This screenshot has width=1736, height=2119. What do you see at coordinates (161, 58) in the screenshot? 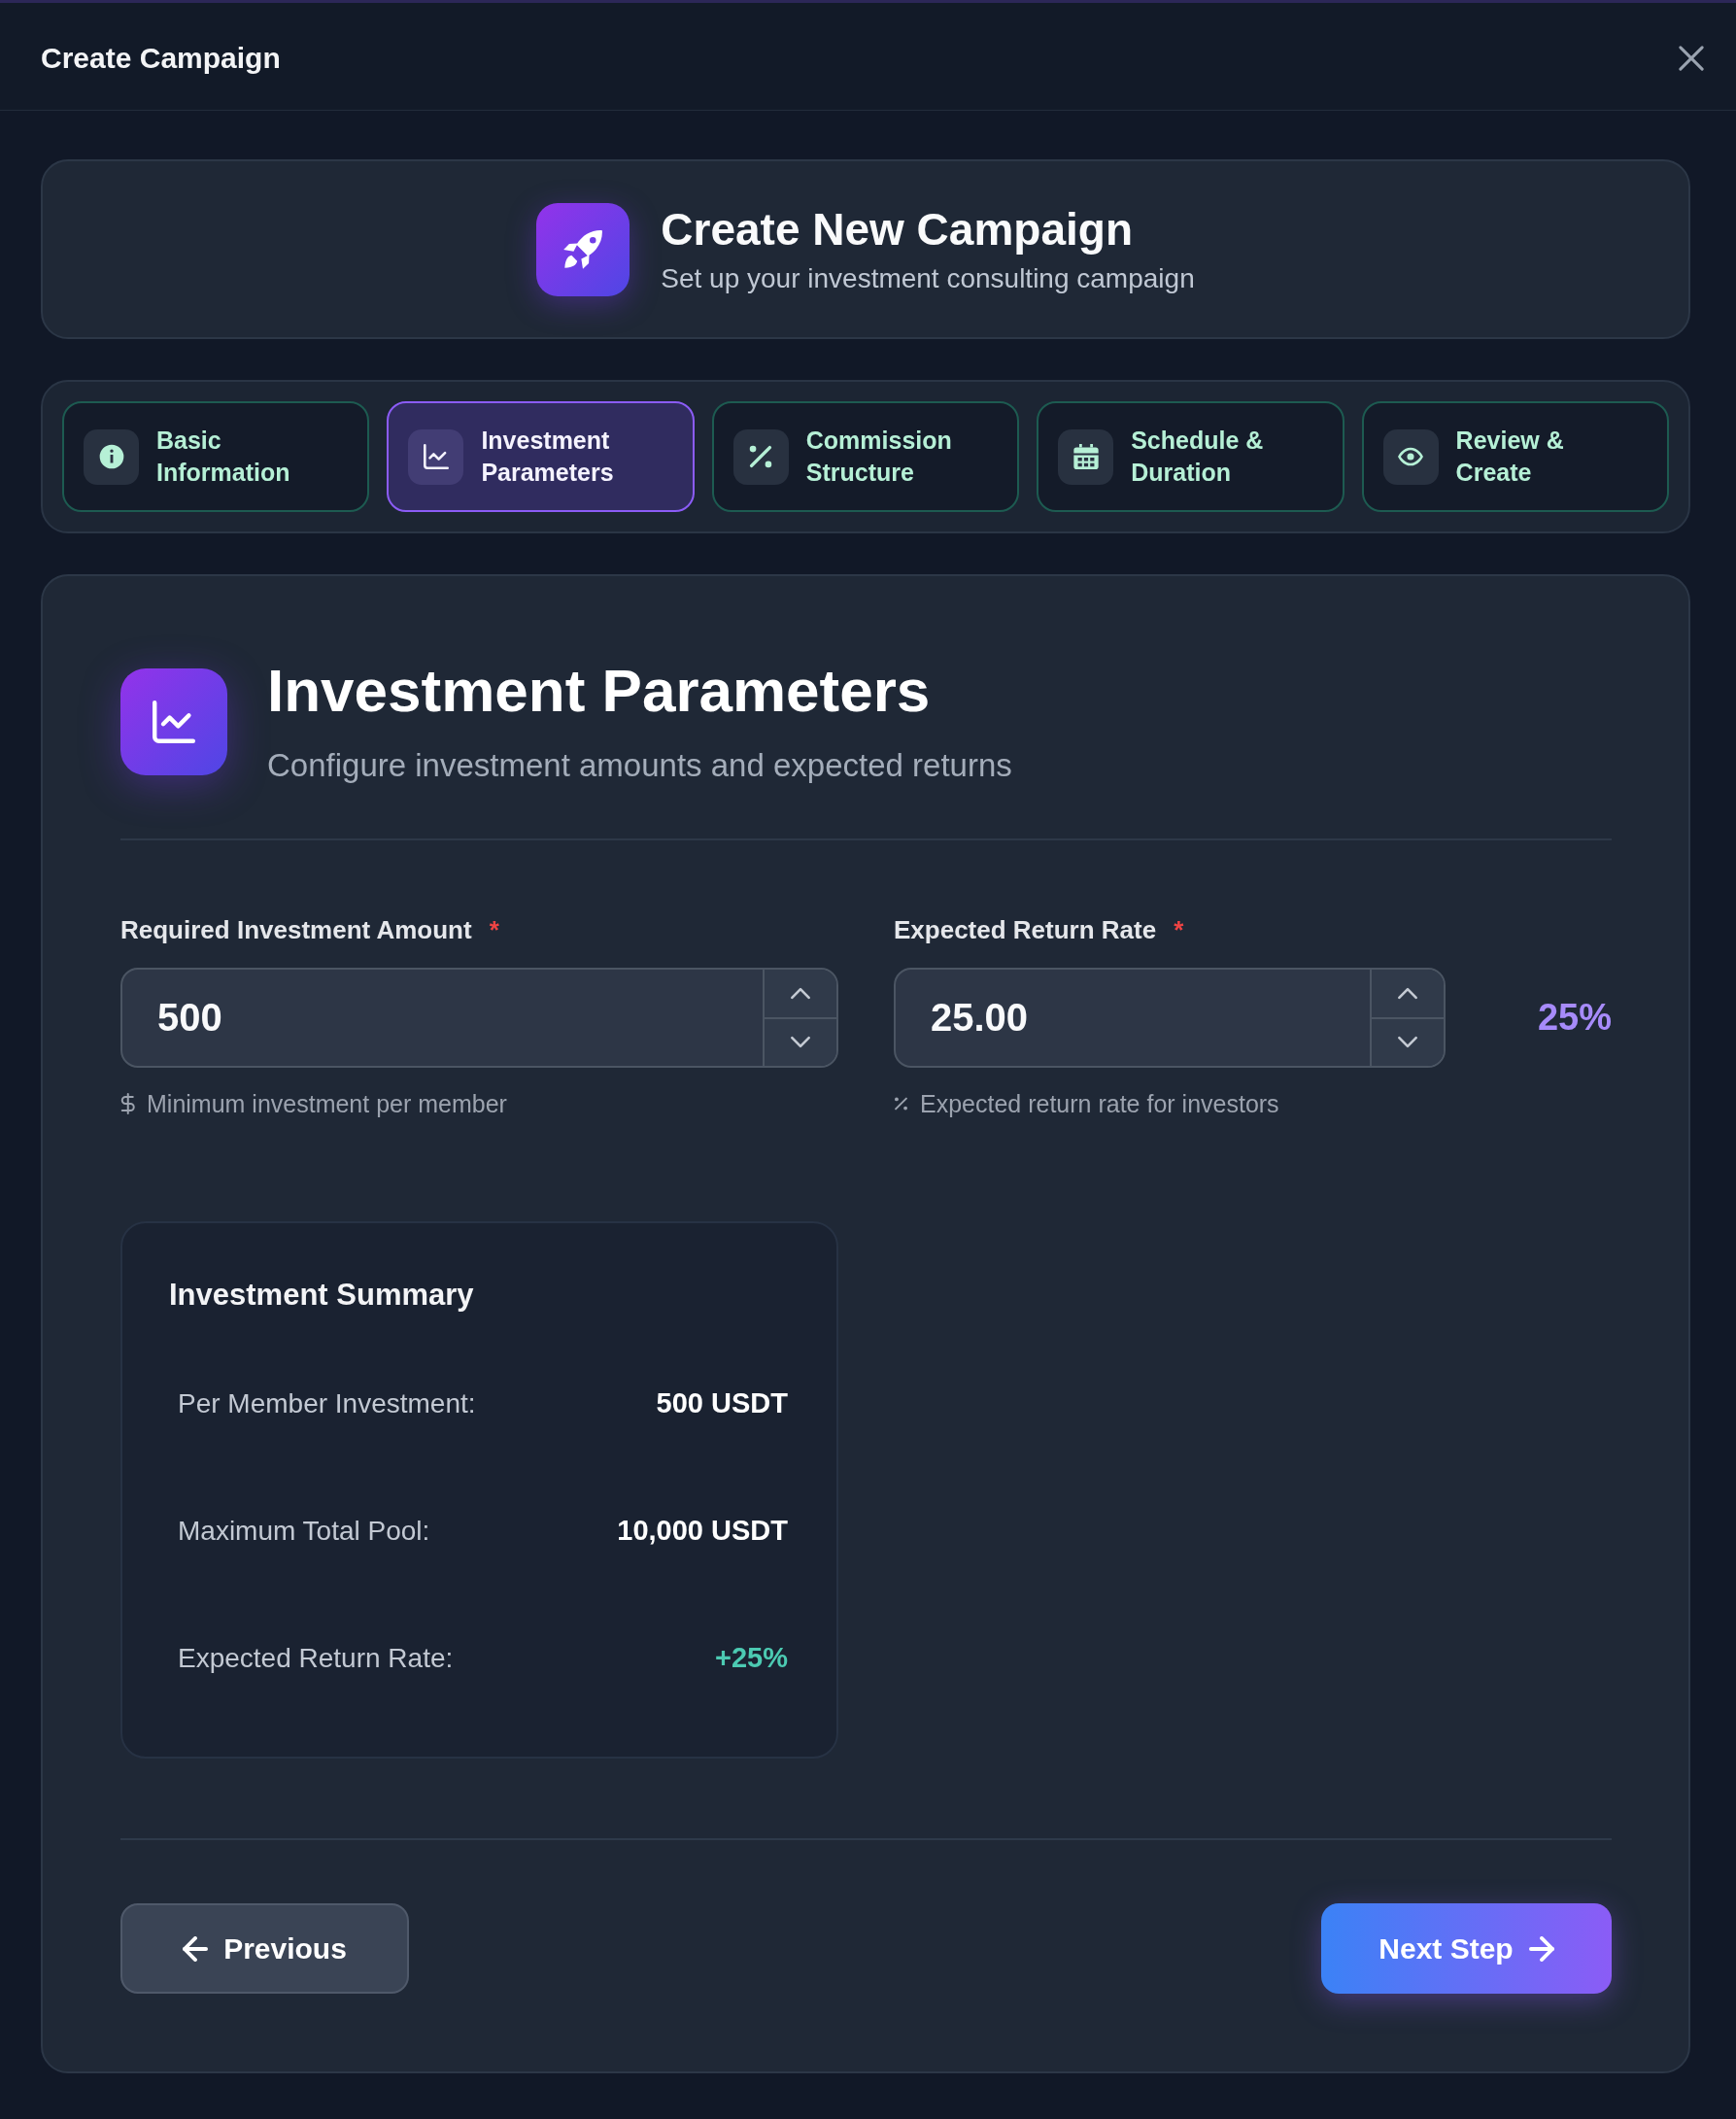
I see `window-title: Create Campaign` at bounding box center [161, 58].